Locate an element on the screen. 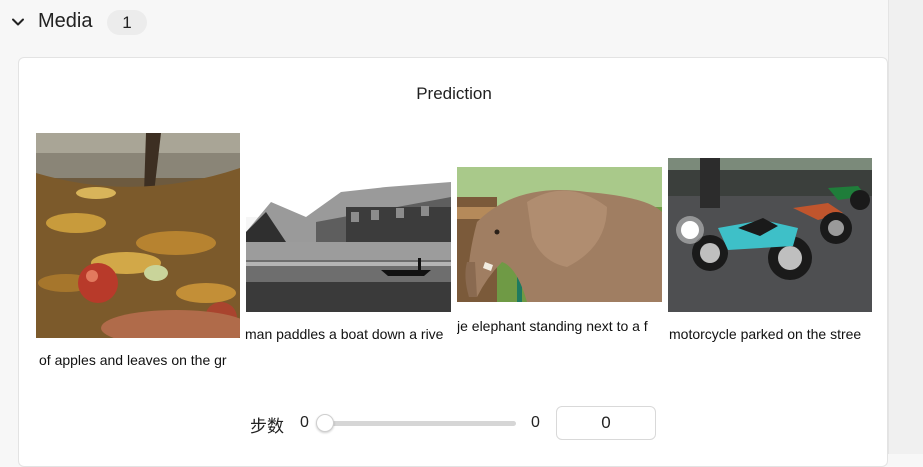 The height and width of the screenshot is (467, 923). count-badge: 1 is located at coordinates (127, 22).